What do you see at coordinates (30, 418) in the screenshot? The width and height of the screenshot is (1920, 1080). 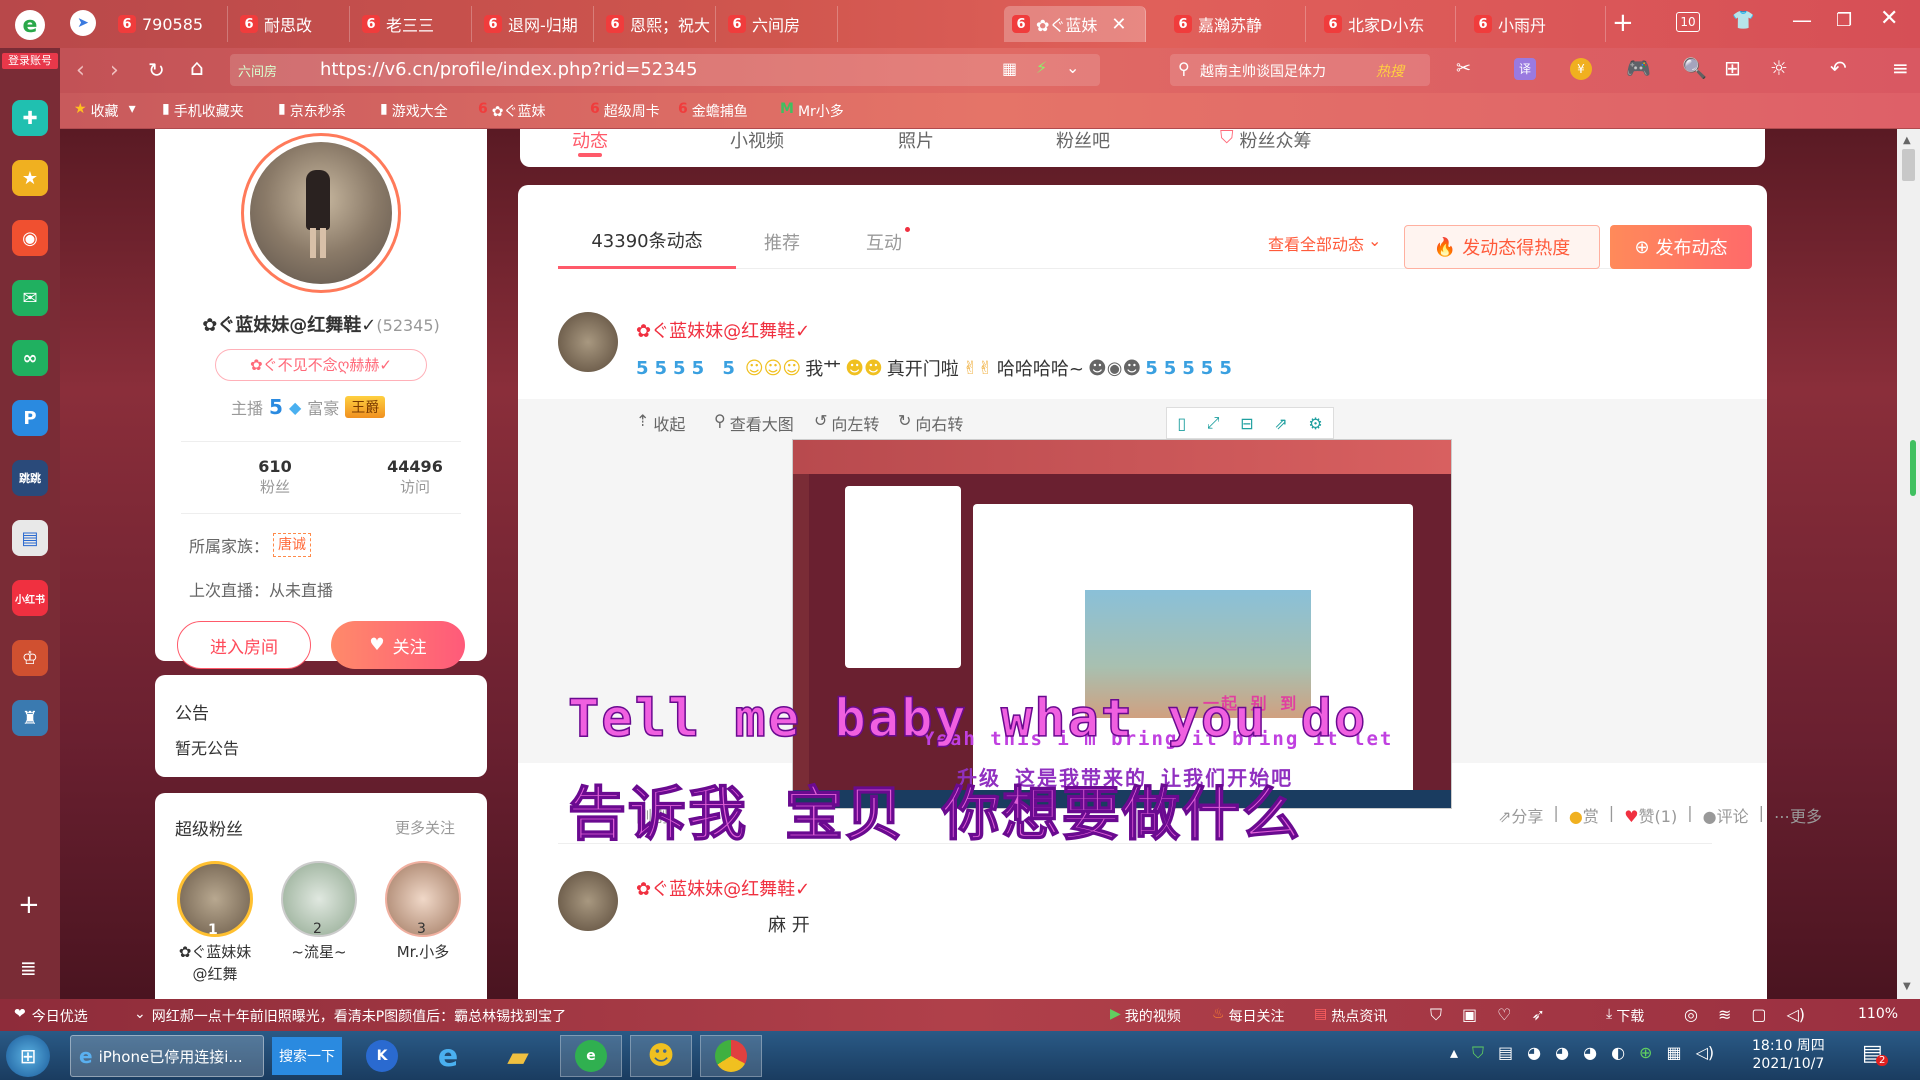 I see `p-app-icon: P` at bounding box center [30, 418].